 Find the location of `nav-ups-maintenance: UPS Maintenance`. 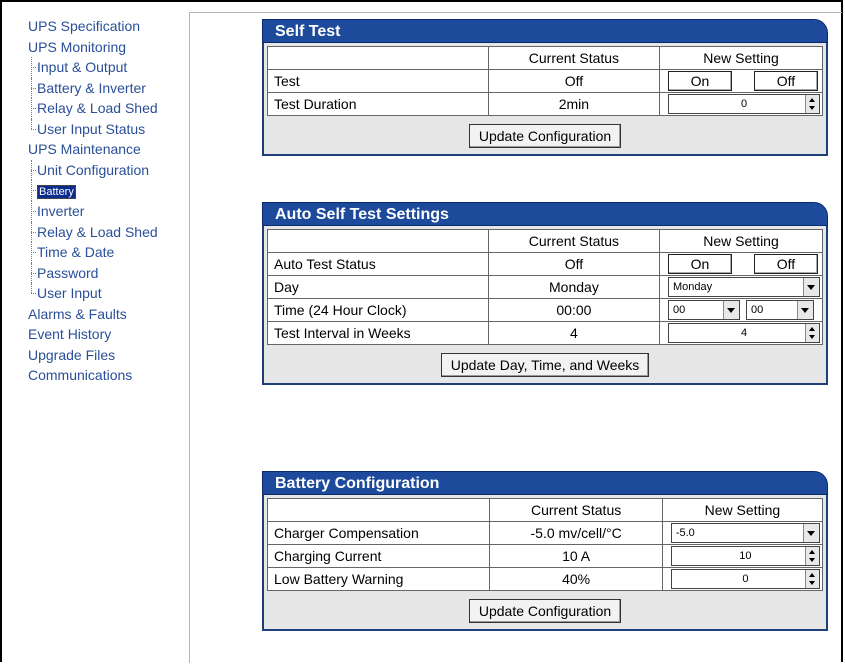

nav-ups-maintenance: UPS Maintenance is located at coordinates (108, 149).